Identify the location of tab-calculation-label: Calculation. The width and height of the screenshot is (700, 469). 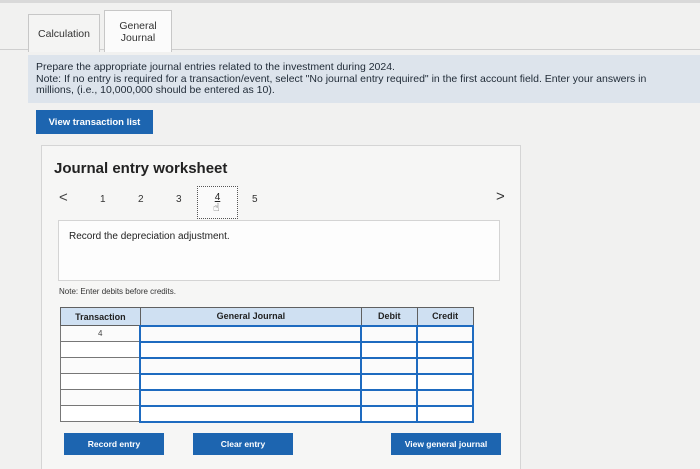
(64, 33).